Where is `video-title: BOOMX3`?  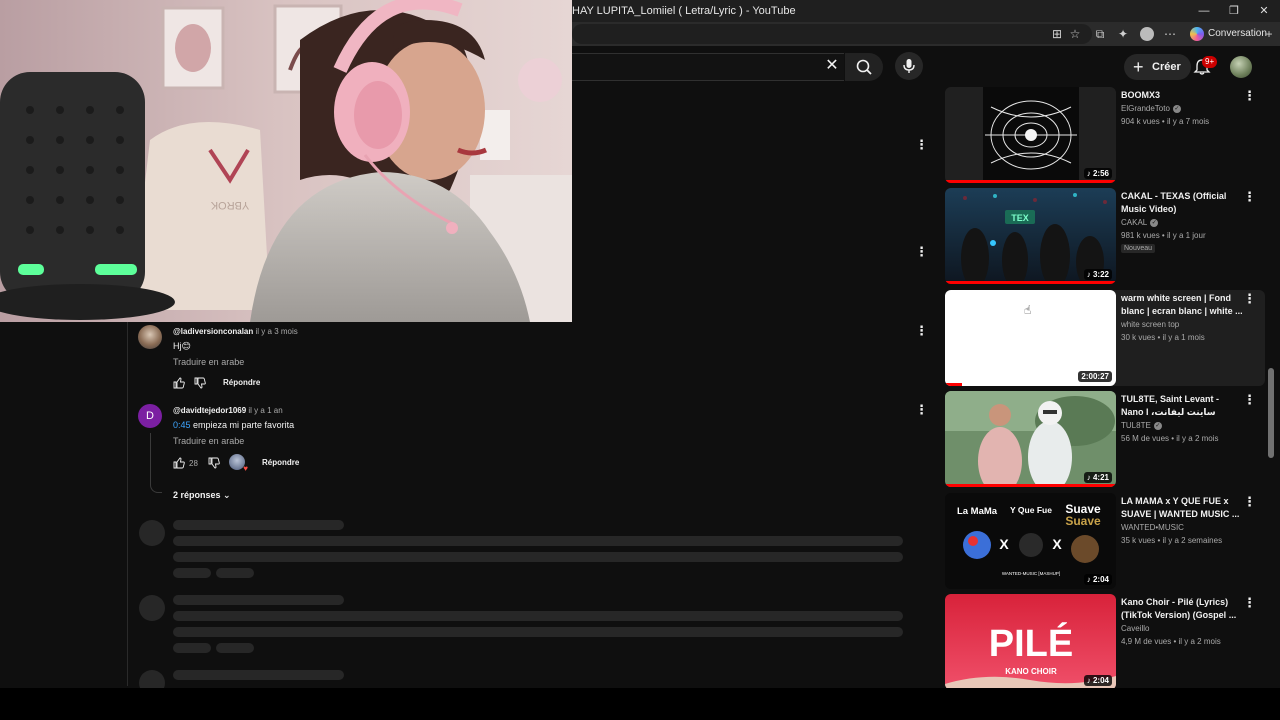
video-title: BOOMX3 is located at coordinates (1182, 95).